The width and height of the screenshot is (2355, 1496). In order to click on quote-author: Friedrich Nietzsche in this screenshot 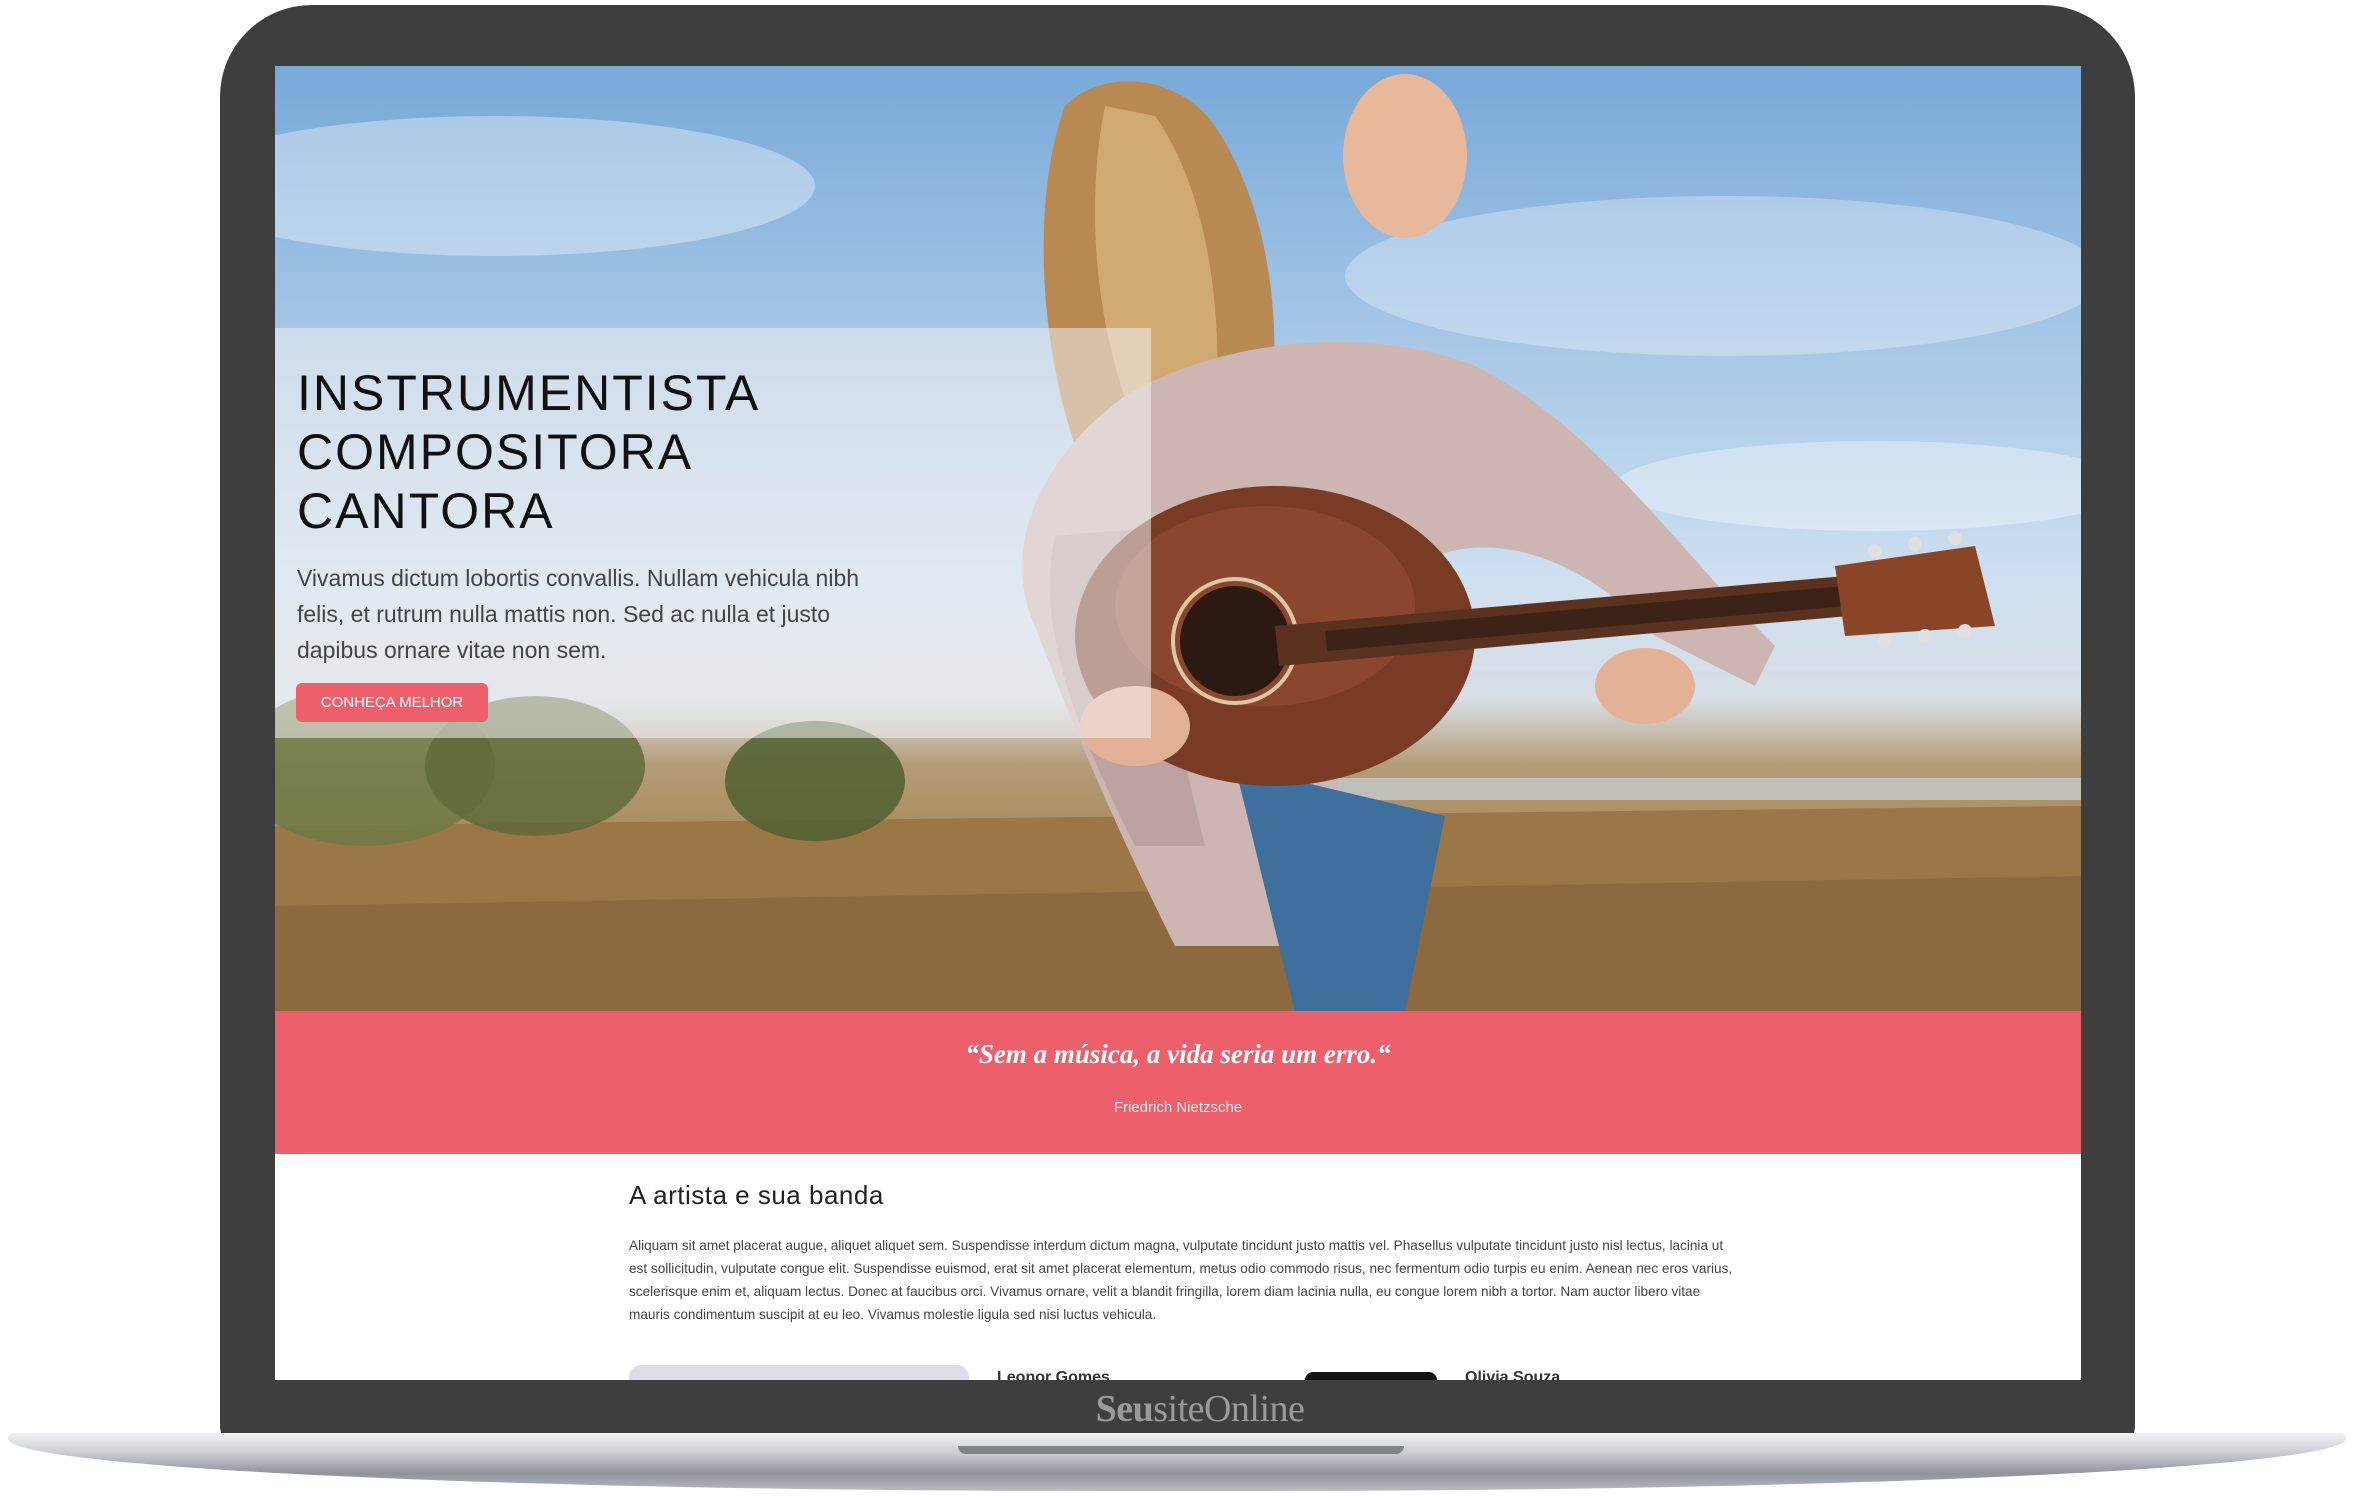, I will do `click(1178, 1107)`.